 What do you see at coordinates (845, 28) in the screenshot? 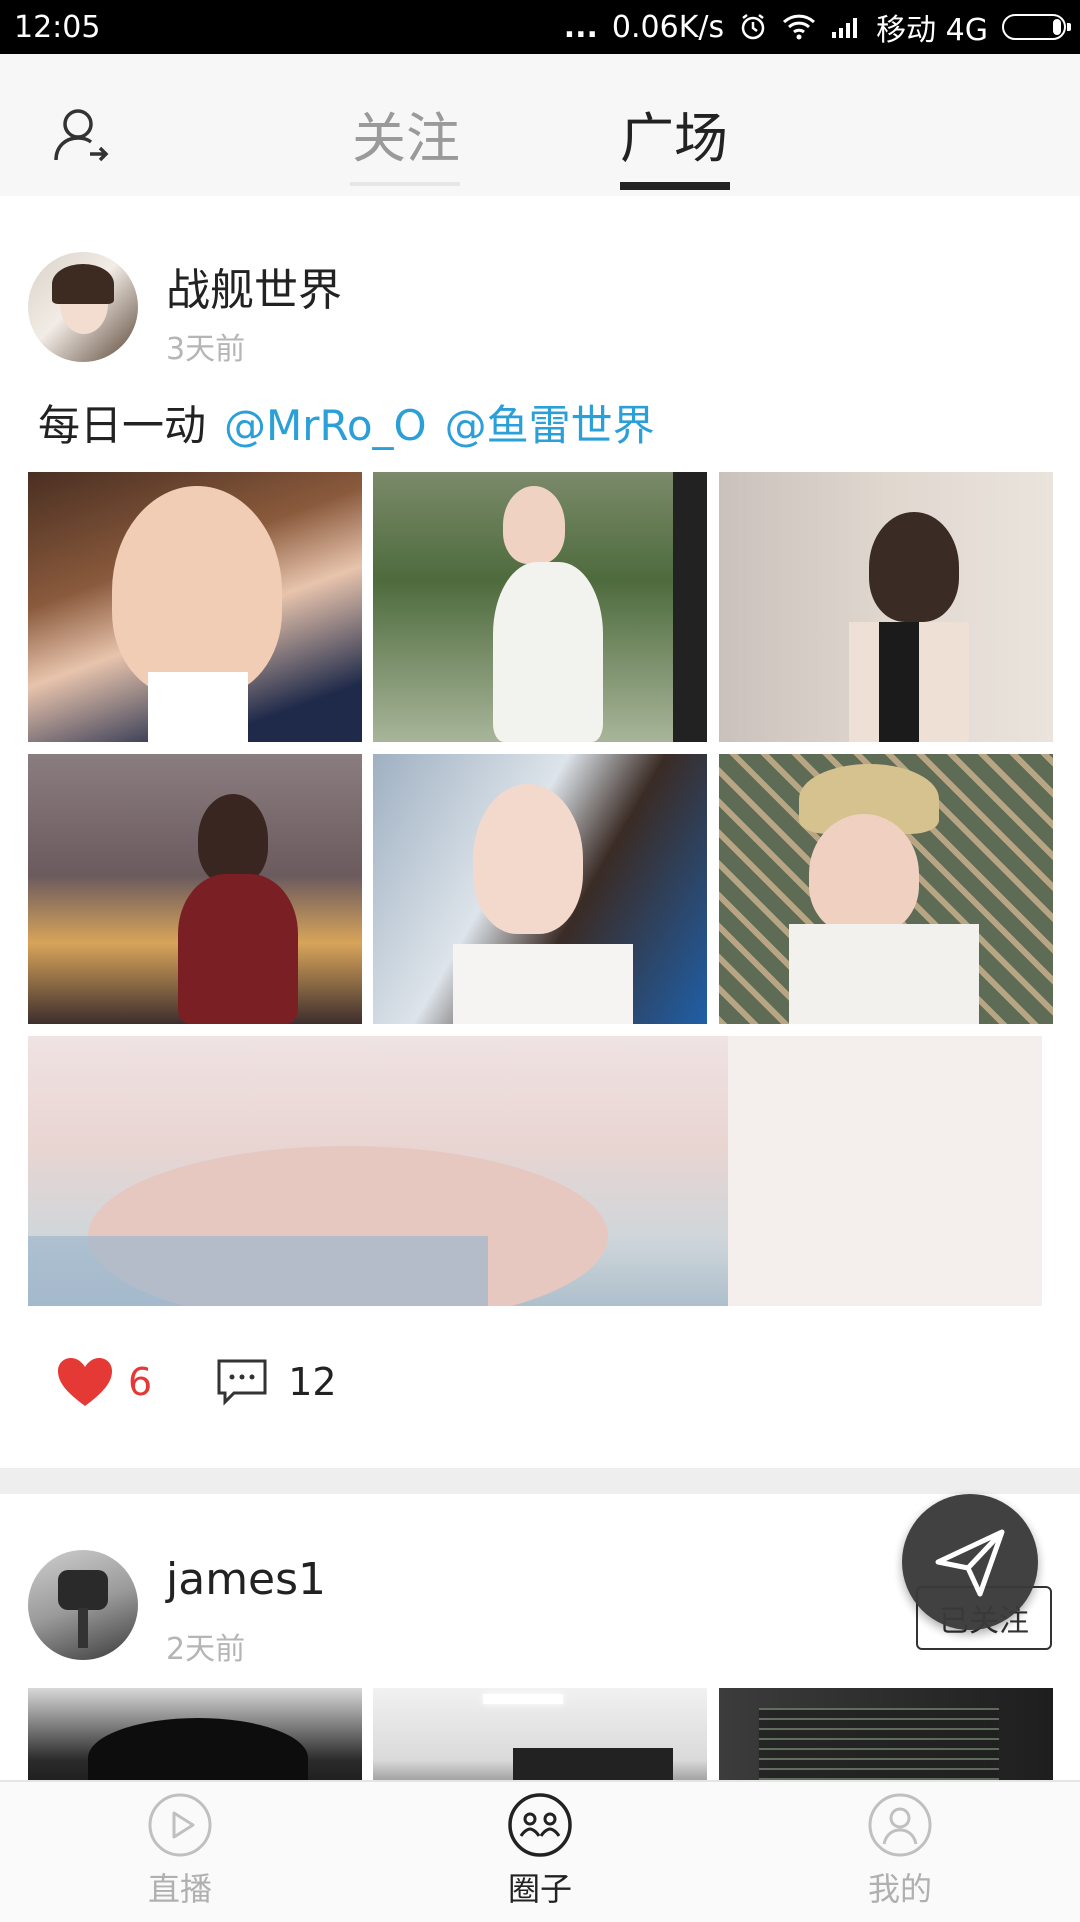
I see `signal-icon` at bounding box center [845, 28].